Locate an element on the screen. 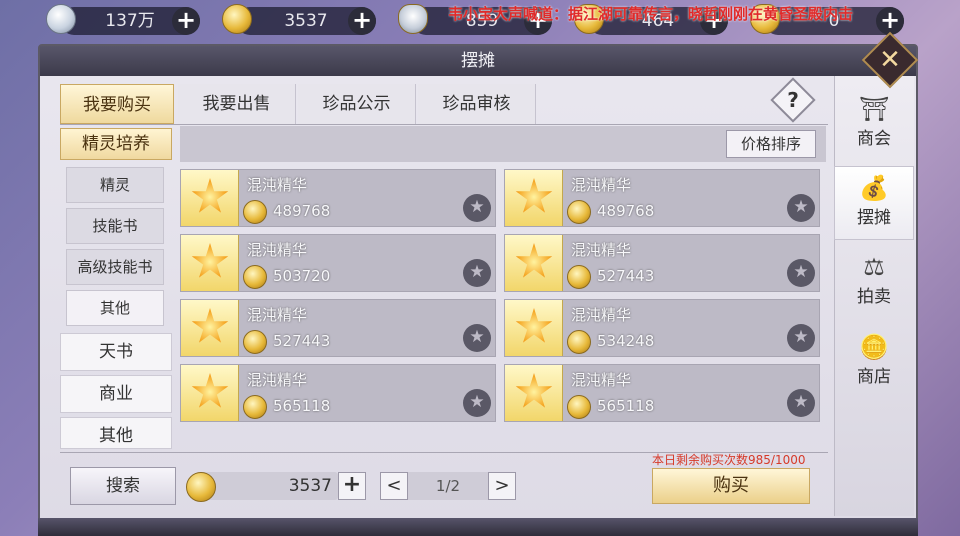 This screenshot has height=536, width=960. sidenav-label: 拍卖 is located at coordinates (874, 297).